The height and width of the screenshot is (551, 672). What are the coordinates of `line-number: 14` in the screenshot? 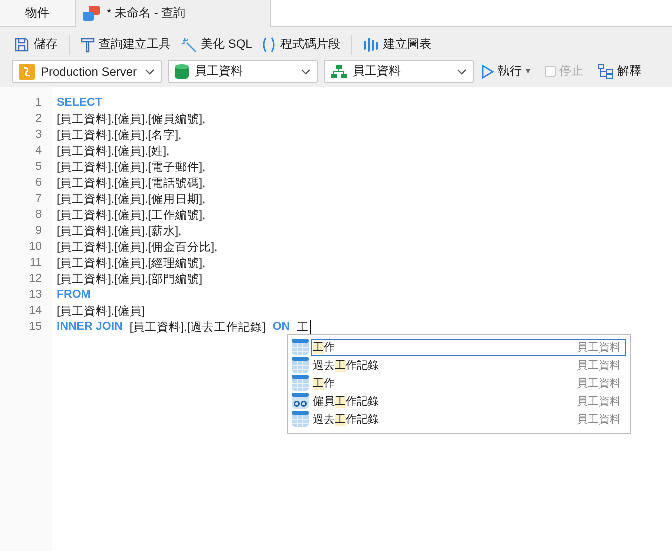 It's located at (35, 311).